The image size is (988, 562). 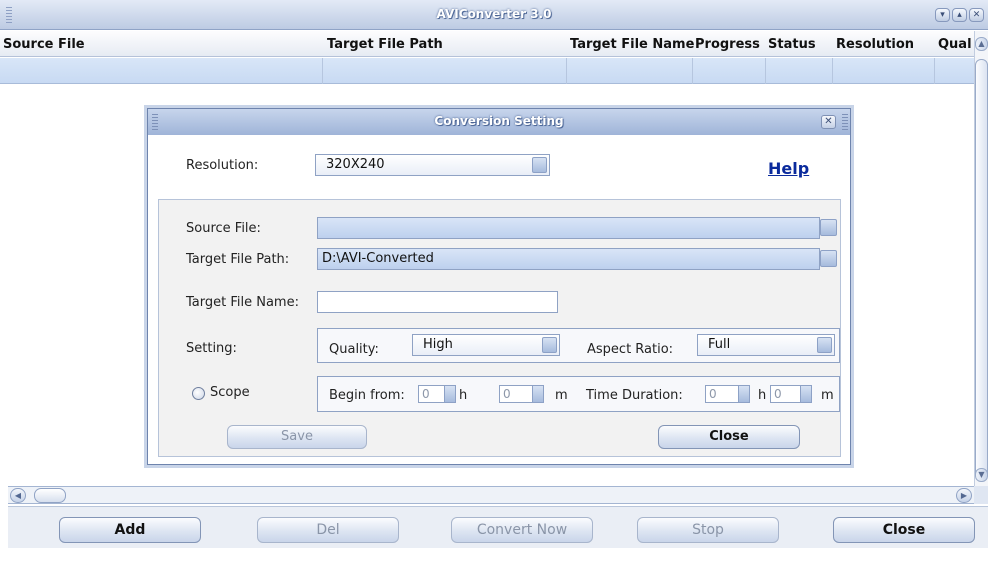 What do you see at coordinates (486, 345) in the screenshot?
I see `quality-select: High` at bounding box center [486, 345].